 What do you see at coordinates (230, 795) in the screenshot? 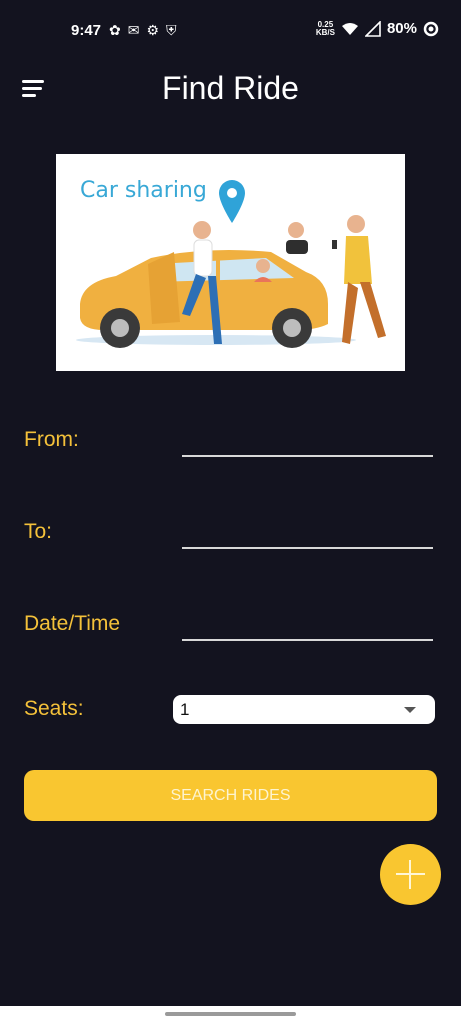
I see `search-rides-button: SEARCH RIDES` at bounding box center [230, 795].